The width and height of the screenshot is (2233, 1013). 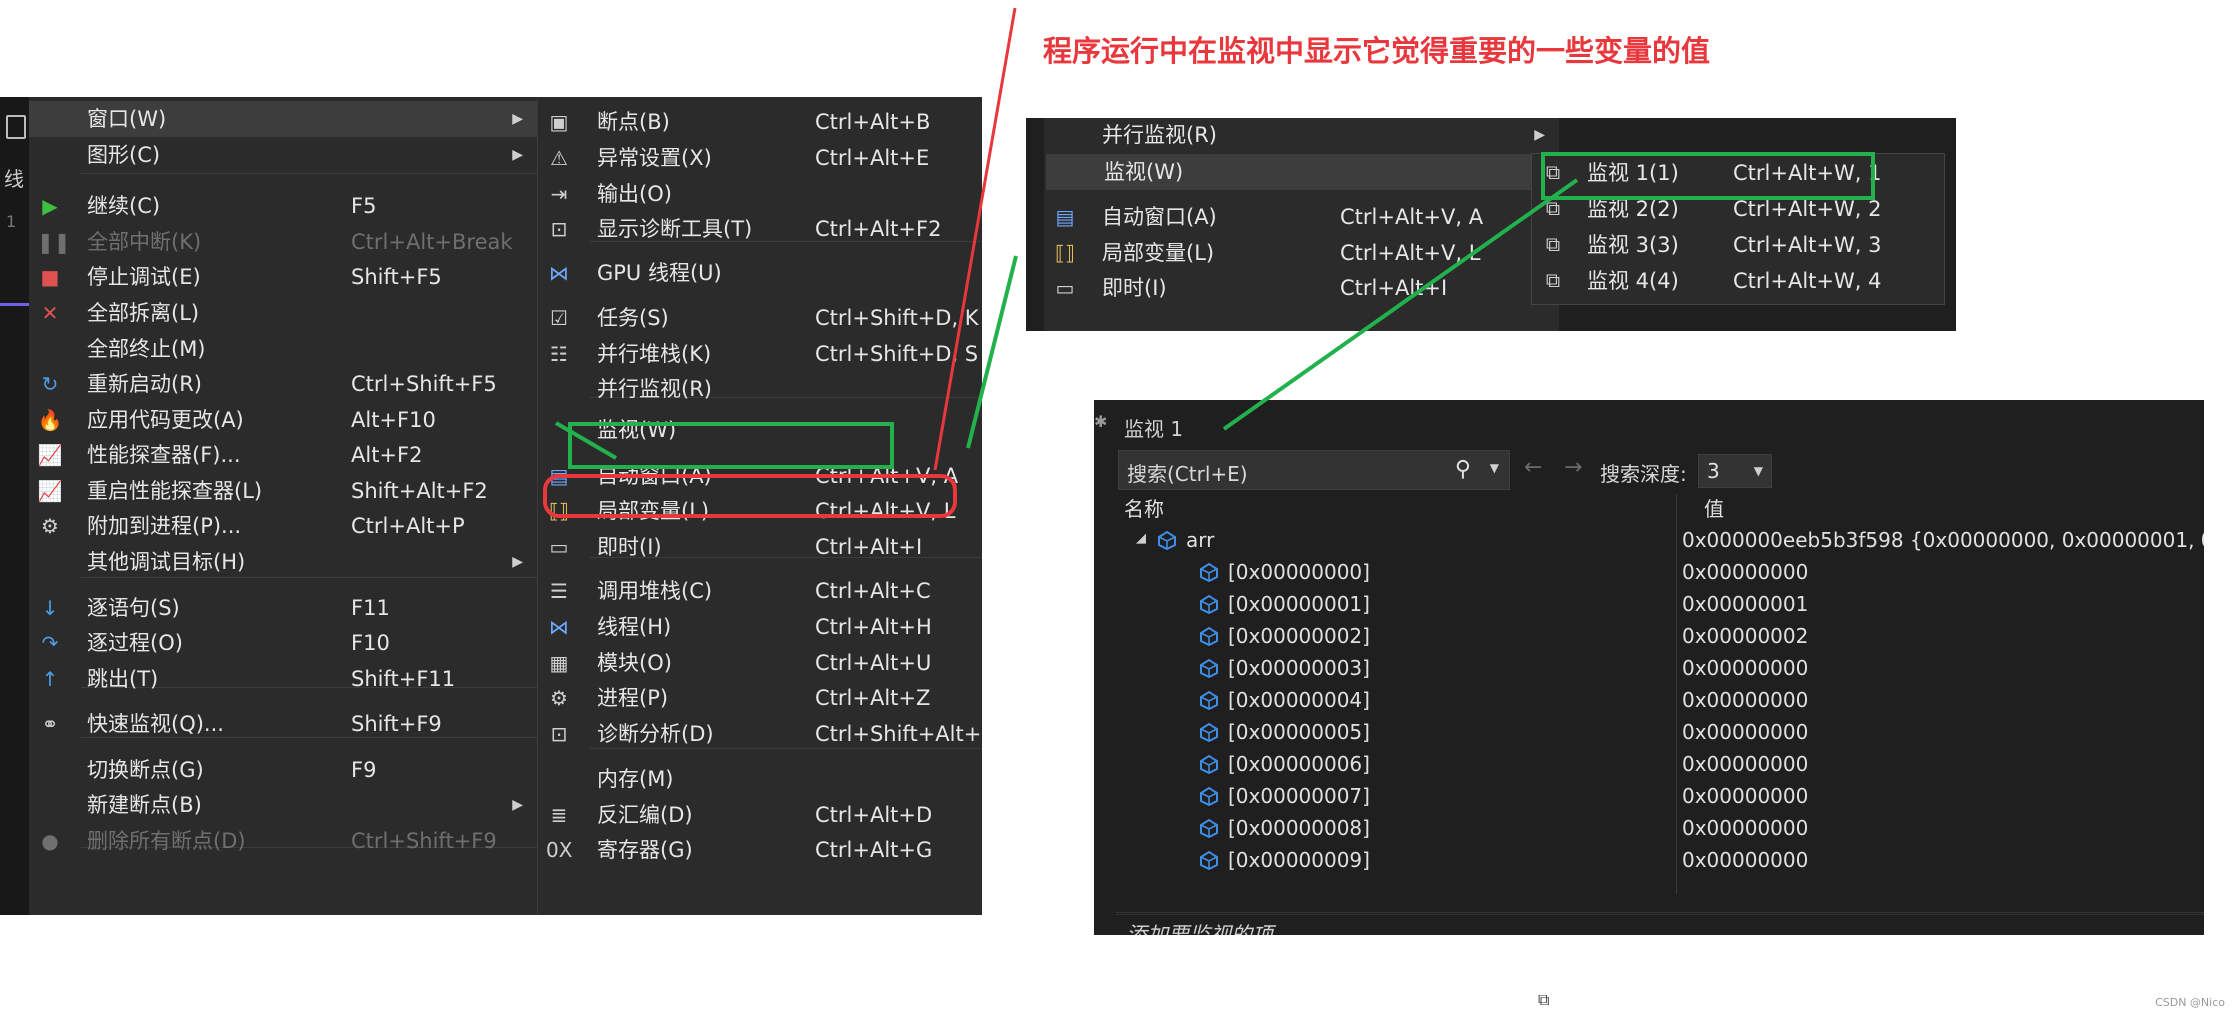 What do you see at coordinates (1543, 1000) in the screenshot?
I see `copy-icon: ⧉` at bounding box center [1543, 1000].